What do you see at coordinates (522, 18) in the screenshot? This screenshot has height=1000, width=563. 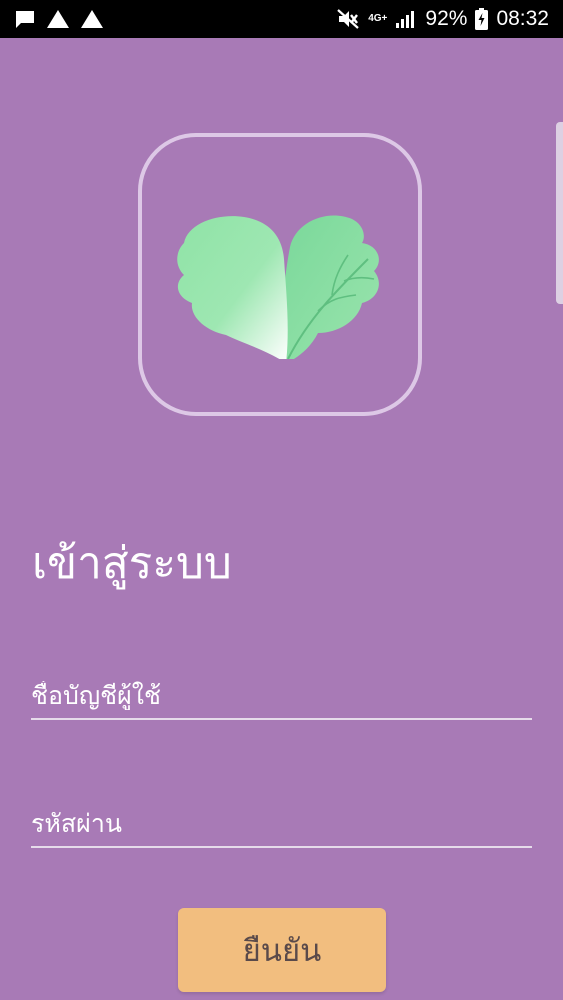 I see `status-time: 08:32` at bounding box center [522, 18].